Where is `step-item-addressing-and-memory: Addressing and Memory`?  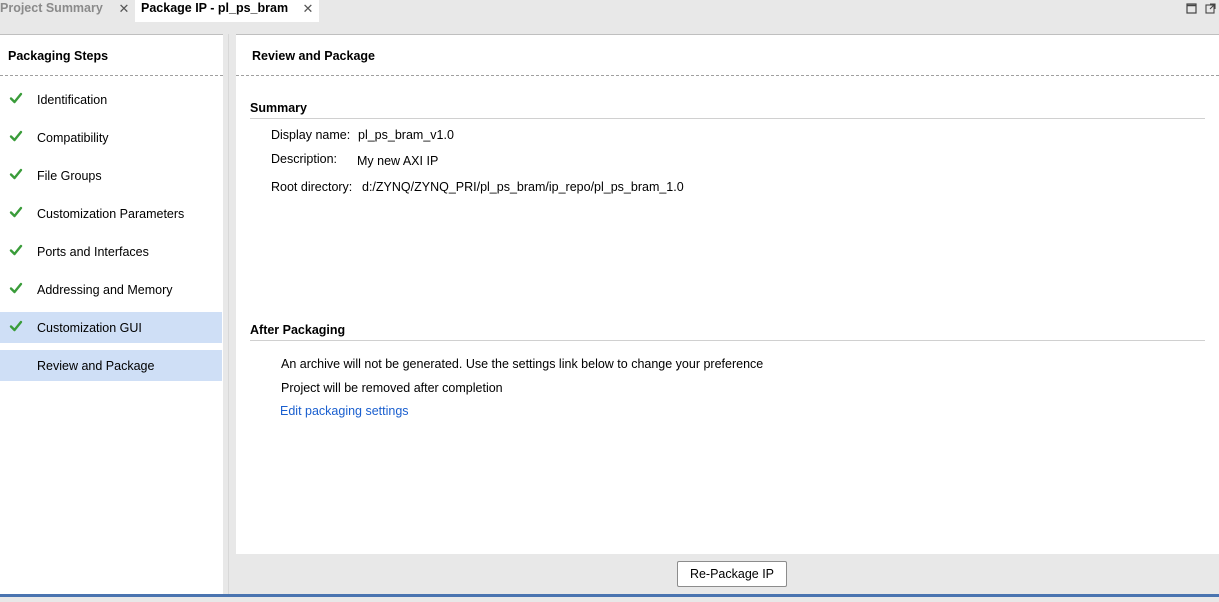 step-item-addressing-and-memory: Addressing and Memory is located at coordinates (111, 289).